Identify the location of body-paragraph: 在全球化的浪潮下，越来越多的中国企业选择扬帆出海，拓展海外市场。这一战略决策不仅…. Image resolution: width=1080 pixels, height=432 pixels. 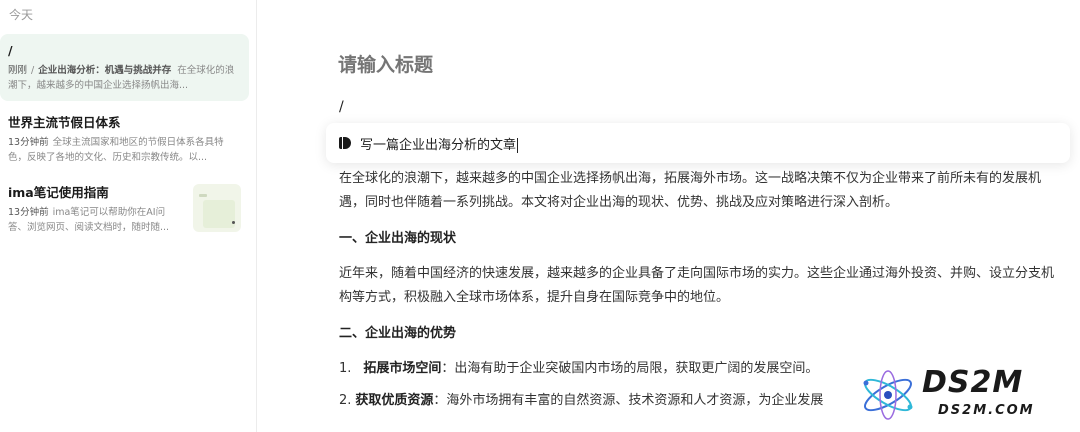
(690, 190).